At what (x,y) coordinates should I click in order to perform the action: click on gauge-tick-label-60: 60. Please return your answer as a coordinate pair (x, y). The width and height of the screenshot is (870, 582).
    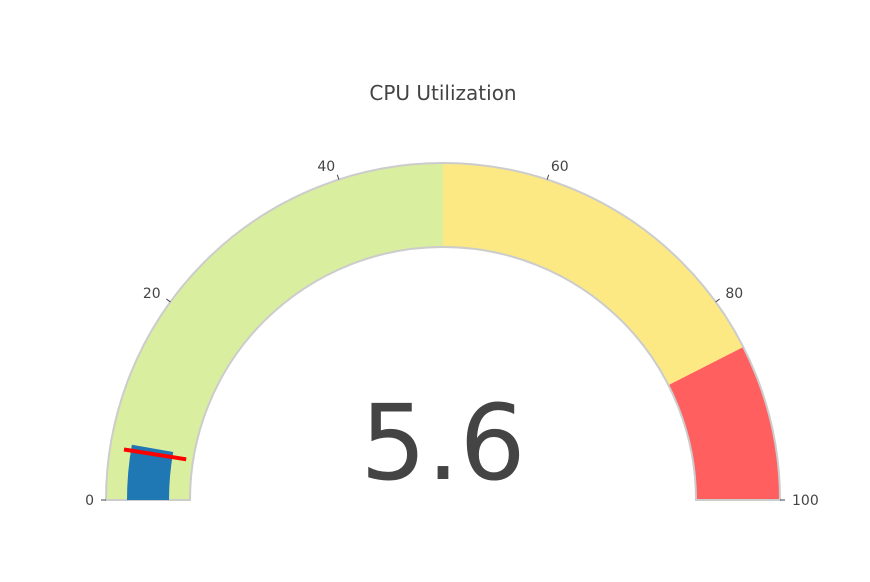
    Looking at the image, I should click on (560, 167).